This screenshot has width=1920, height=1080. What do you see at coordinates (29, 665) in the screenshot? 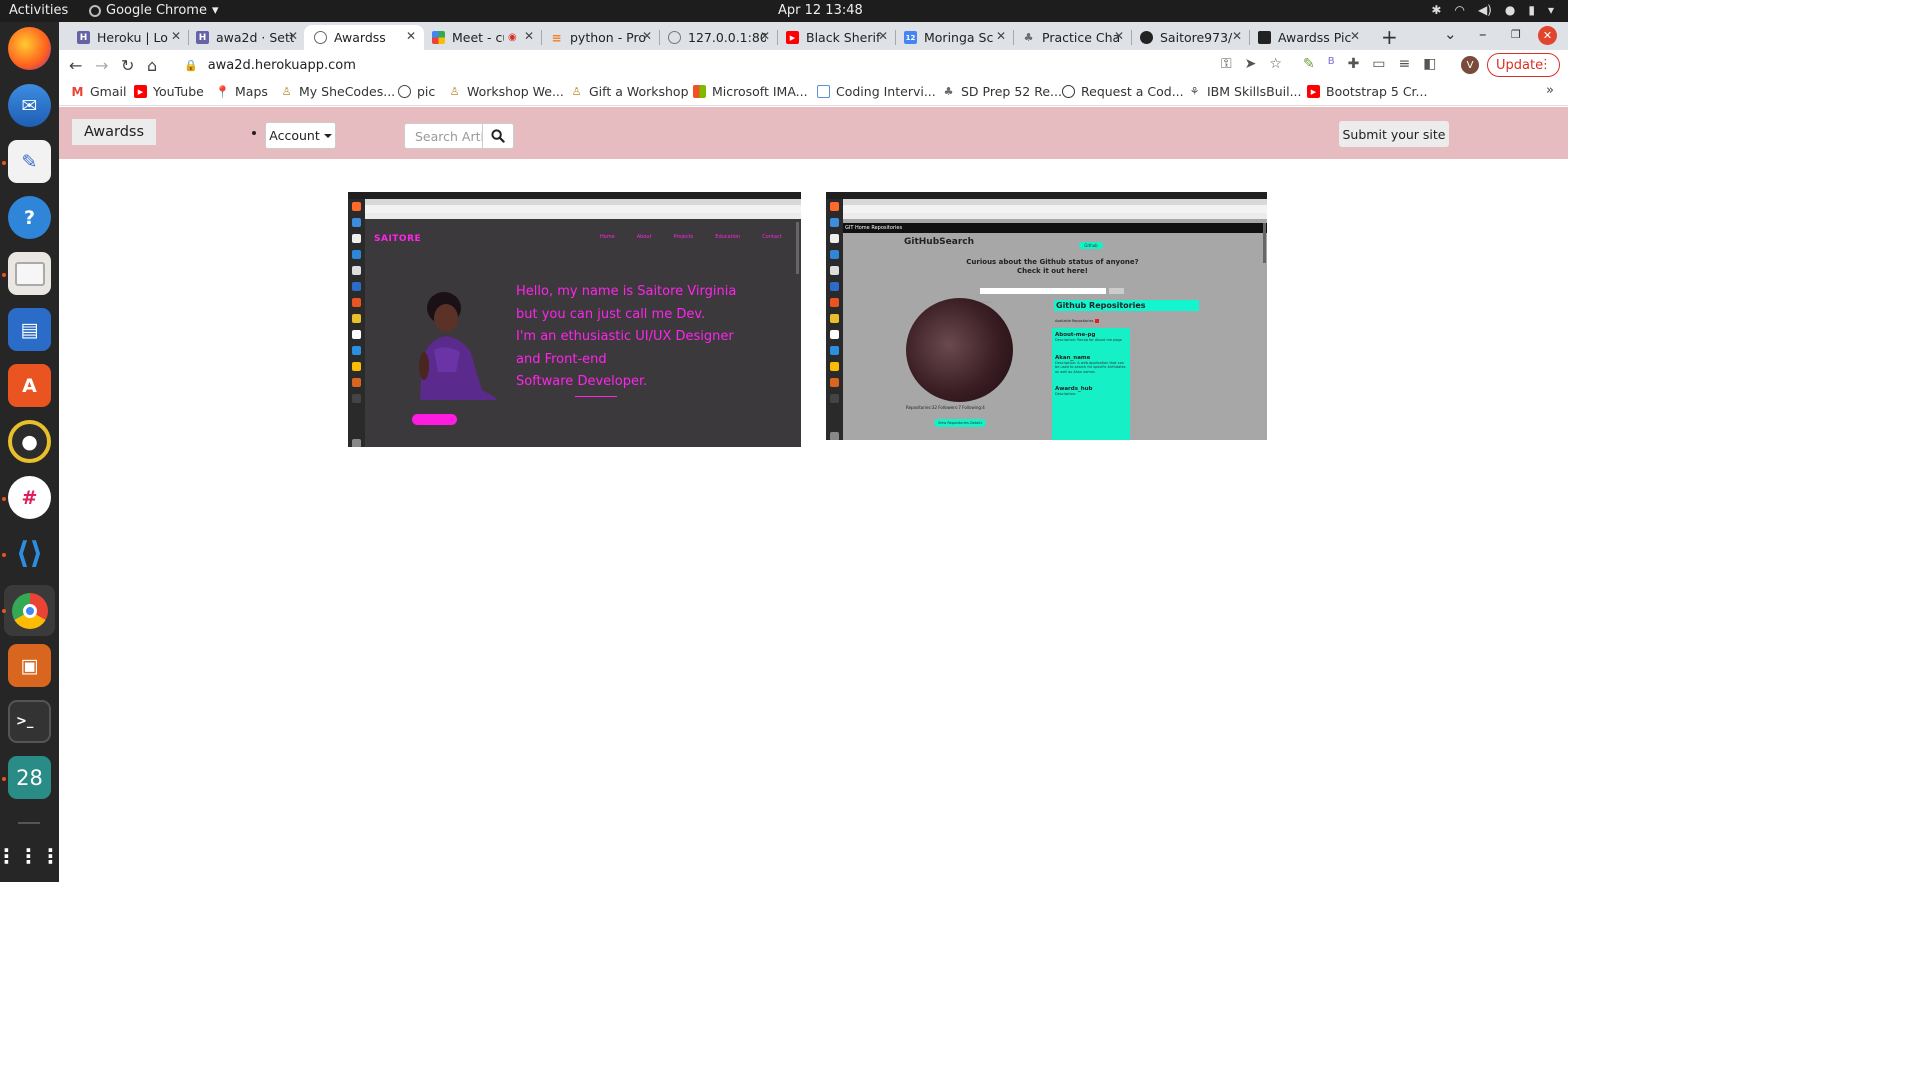
I see `libreoffice-impress-icon: ▣` at bounding box center [29, 665].